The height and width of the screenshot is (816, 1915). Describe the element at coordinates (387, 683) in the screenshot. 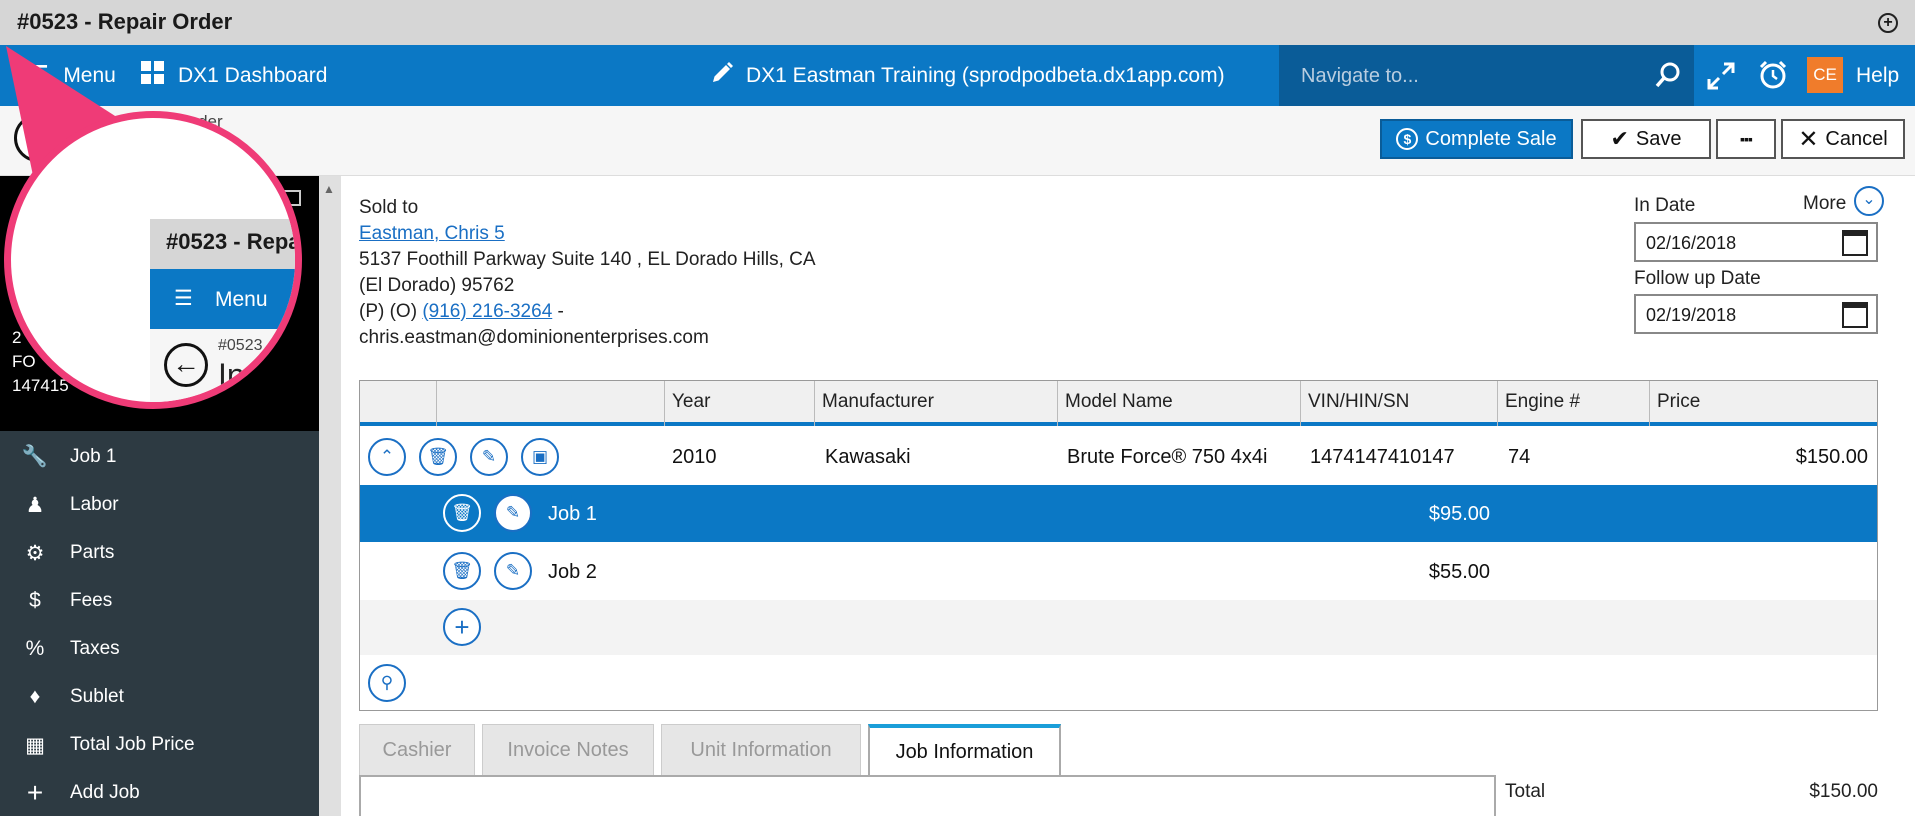

I see `search-unit-icon: ⚲` at that location.